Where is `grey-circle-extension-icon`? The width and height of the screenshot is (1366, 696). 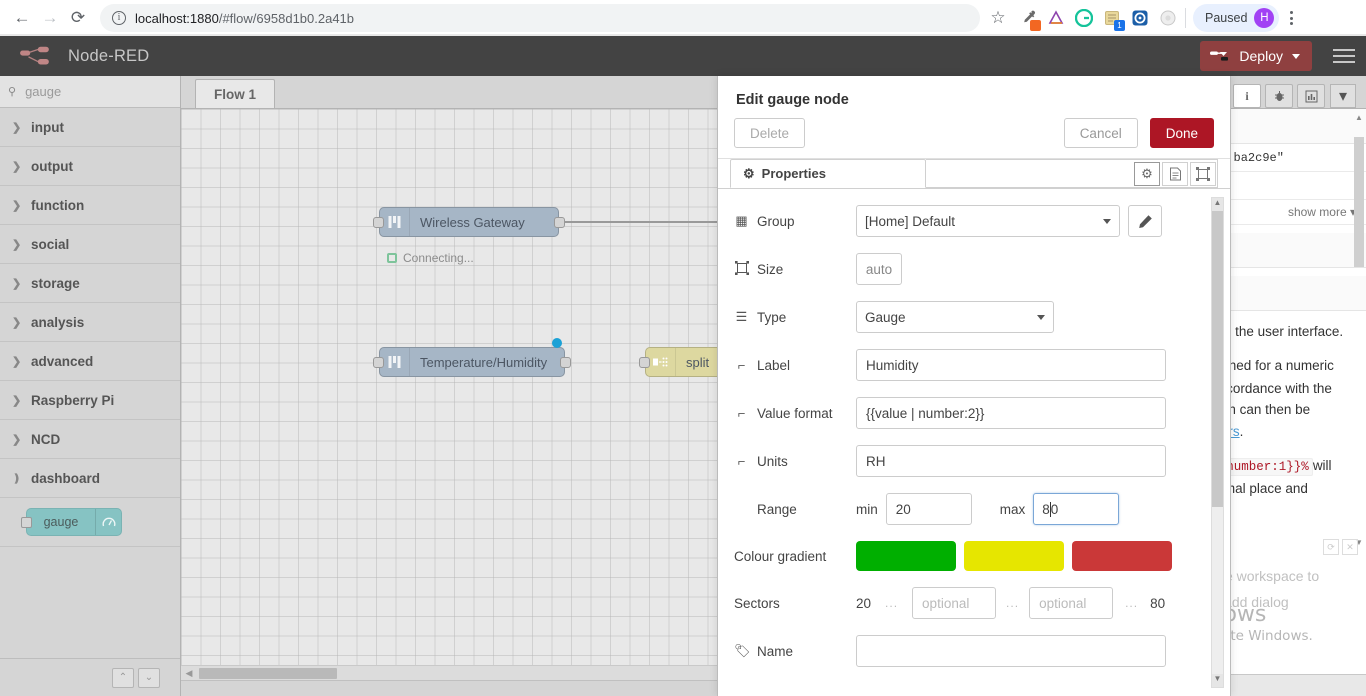
grey-circle-extension-icon is located at coordinates (1168, 18).